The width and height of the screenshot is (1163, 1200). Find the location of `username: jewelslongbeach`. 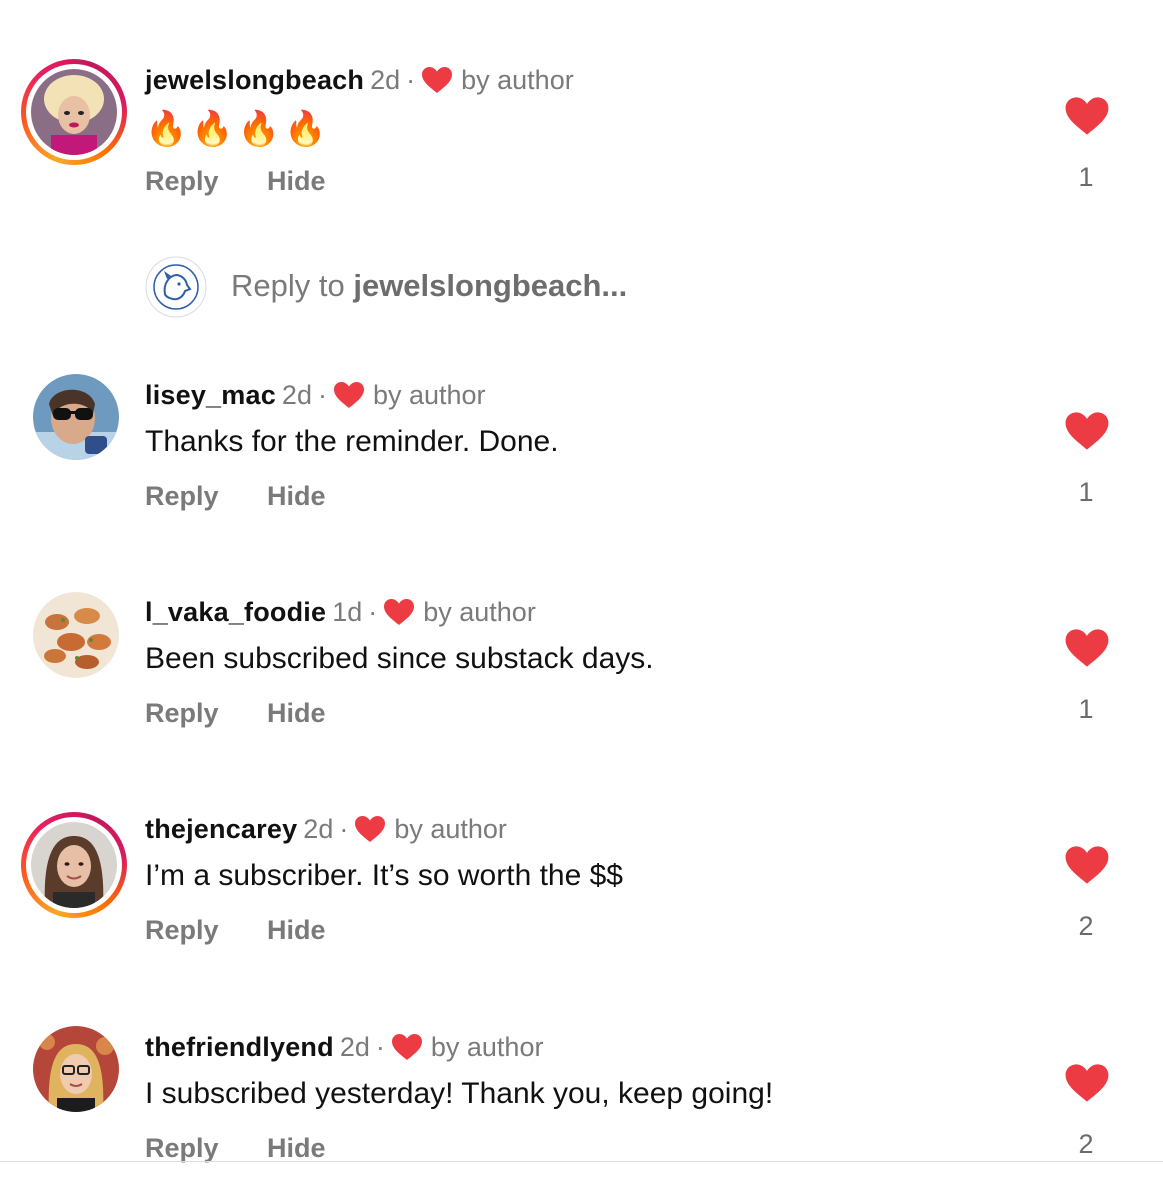

username: jewelslongbeach is located at coordinates (254, 80).